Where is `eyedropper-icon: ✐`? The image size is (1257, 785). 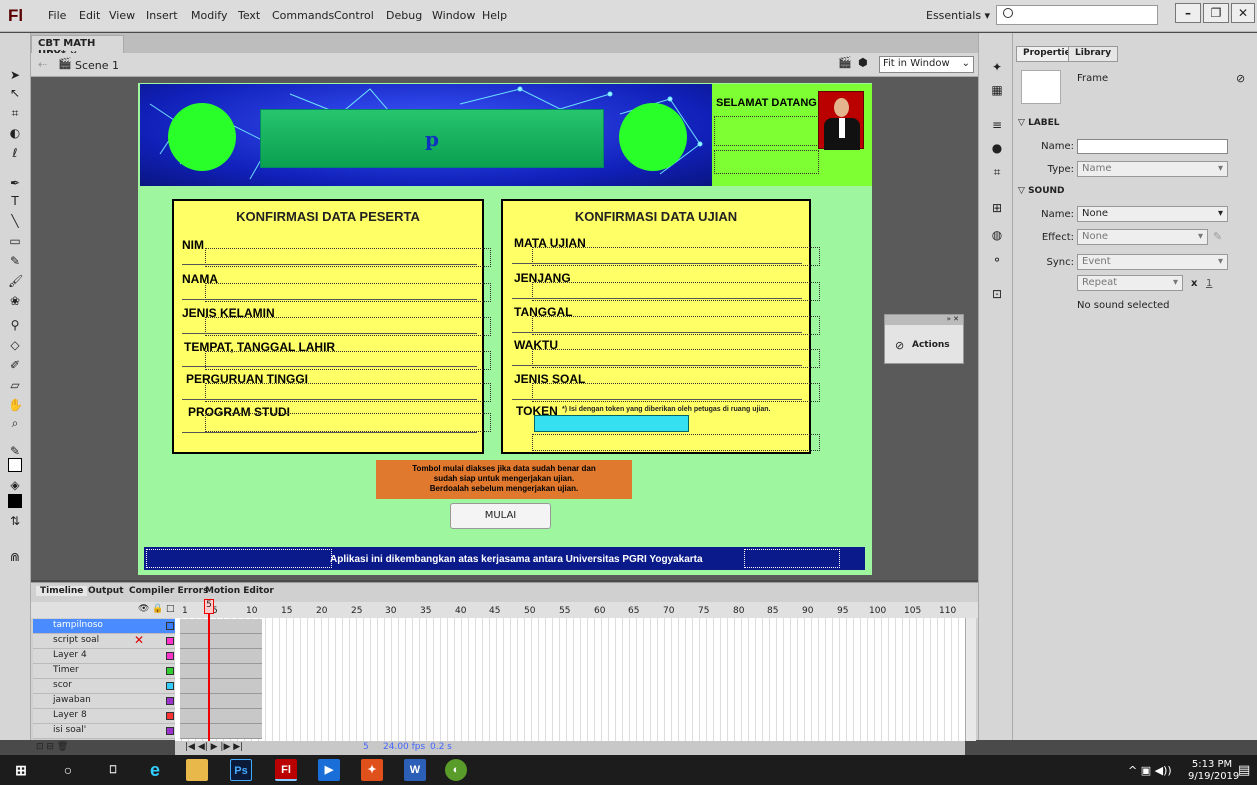
eyedropper-icon: ✐ is located at coordinates (15, 365).